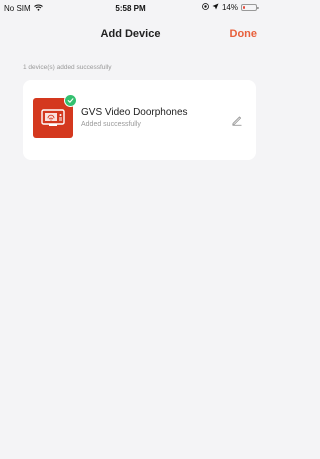  Describe the element at coordinates (244, 7) in the screenshot. I see `battery-level-fill` at that location.